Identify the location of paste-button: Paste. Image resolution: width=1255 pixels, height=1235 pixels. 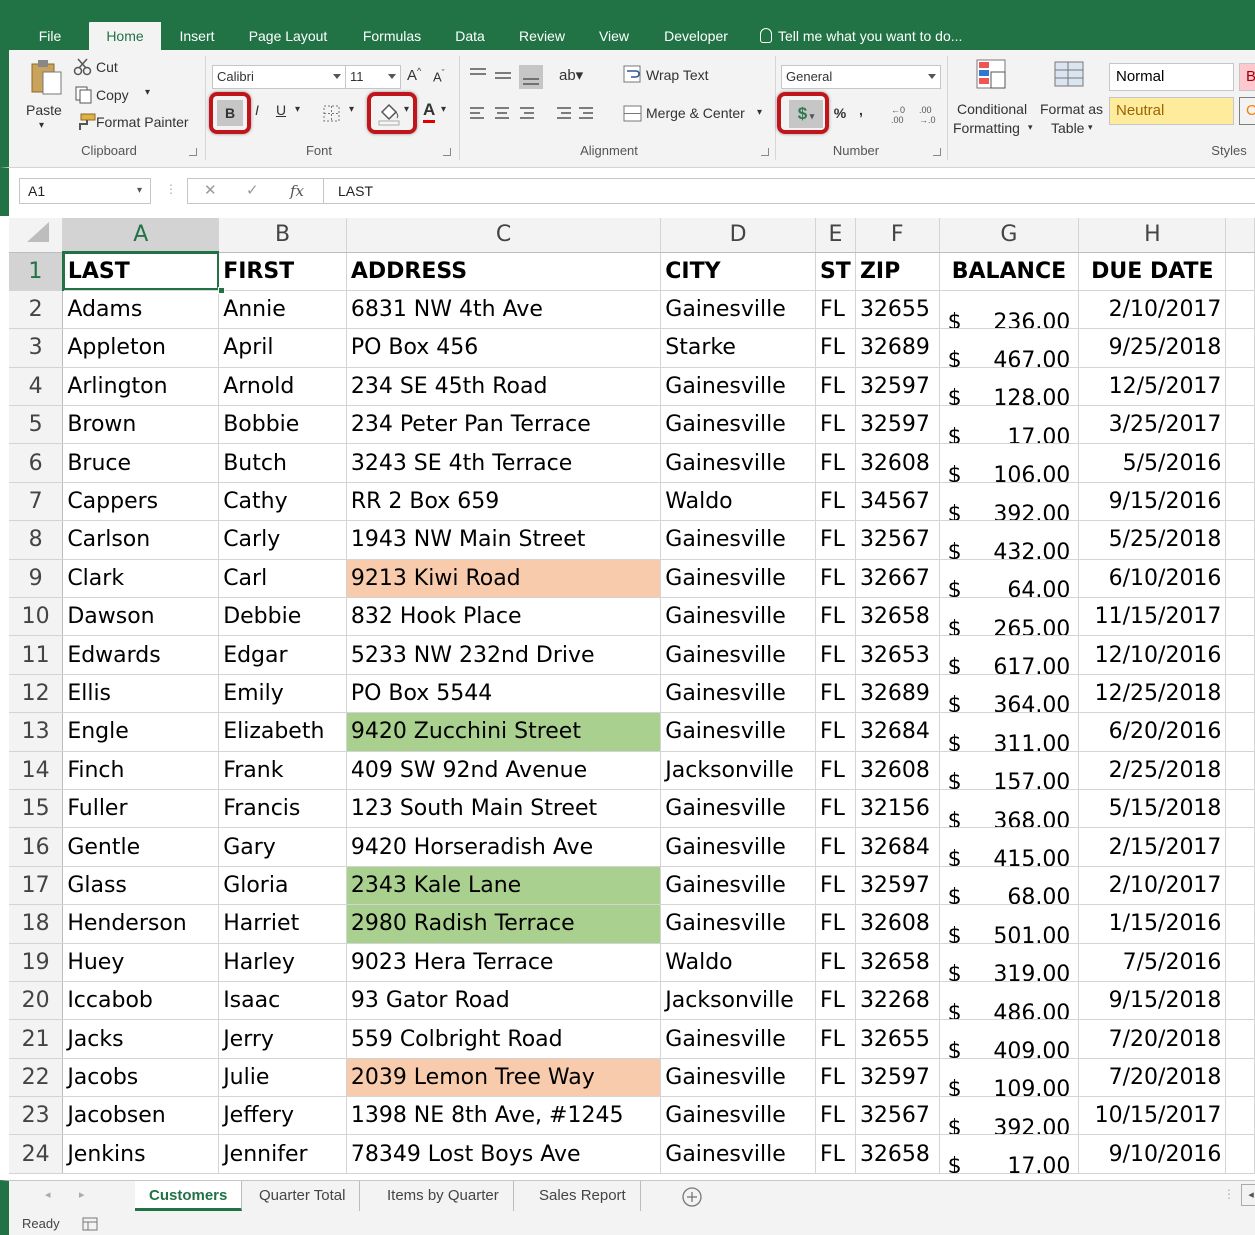
(44, 110).